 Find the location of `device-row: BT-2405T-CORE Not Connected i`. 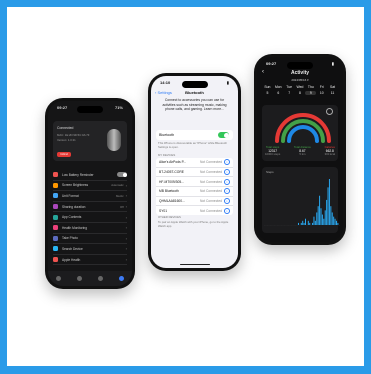

device-row: BT-2405T-CORE Not Connected i is located at coordinates (194, 173).